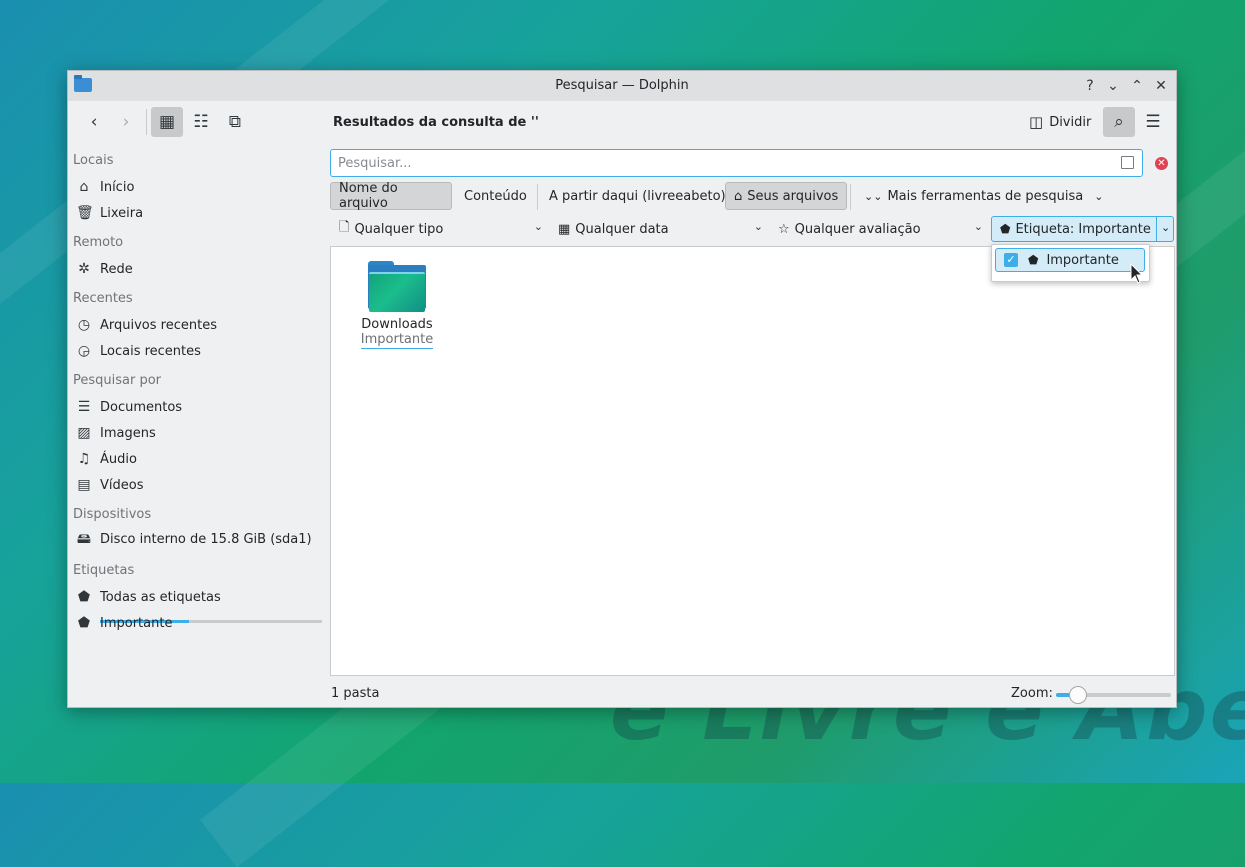 Image resolution: width=1245 pixels, height=867 pixels. I want to click on sidebar-item-label: Rede, so click(116, 269).